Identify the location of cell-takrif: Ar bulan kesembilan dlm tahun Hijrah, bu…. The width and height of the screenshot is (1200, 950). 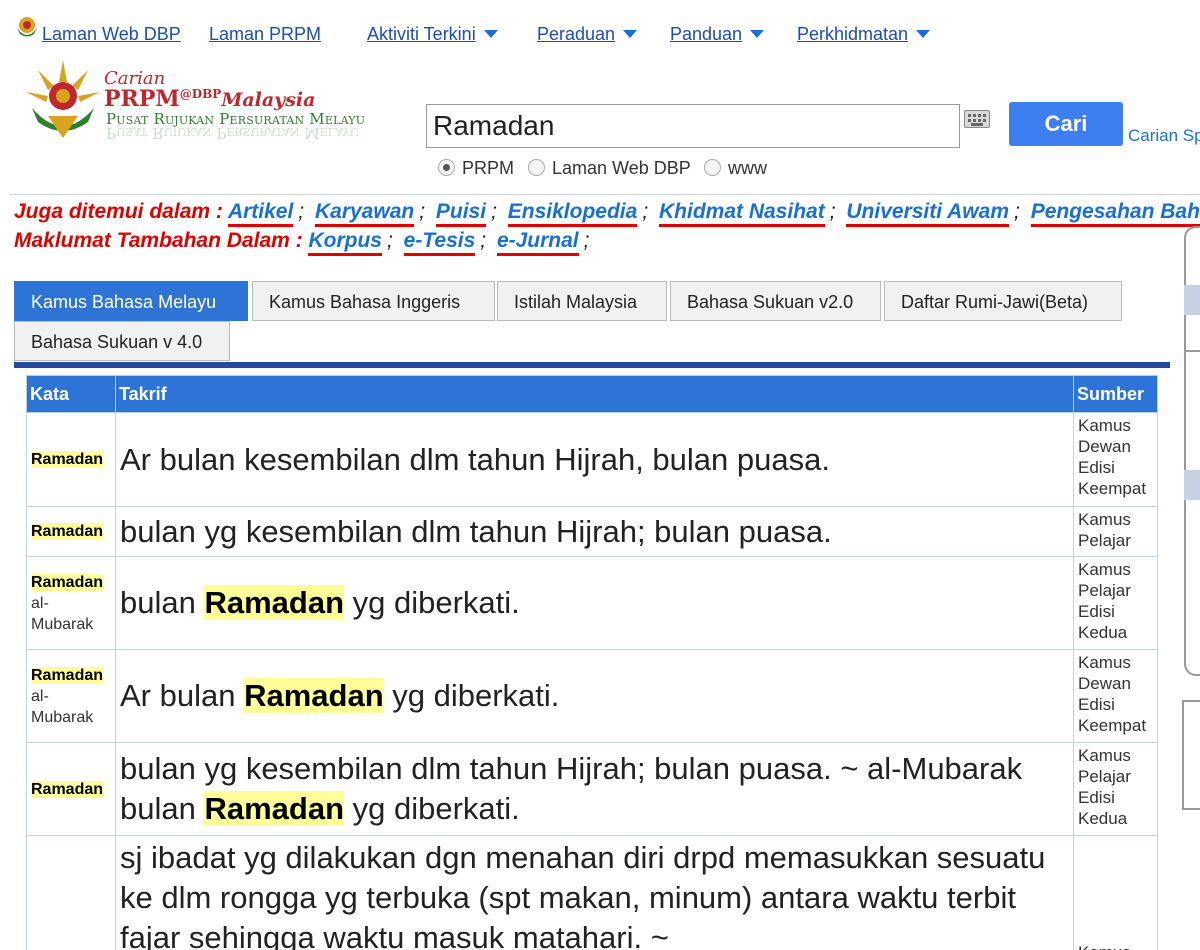
(594, 459).